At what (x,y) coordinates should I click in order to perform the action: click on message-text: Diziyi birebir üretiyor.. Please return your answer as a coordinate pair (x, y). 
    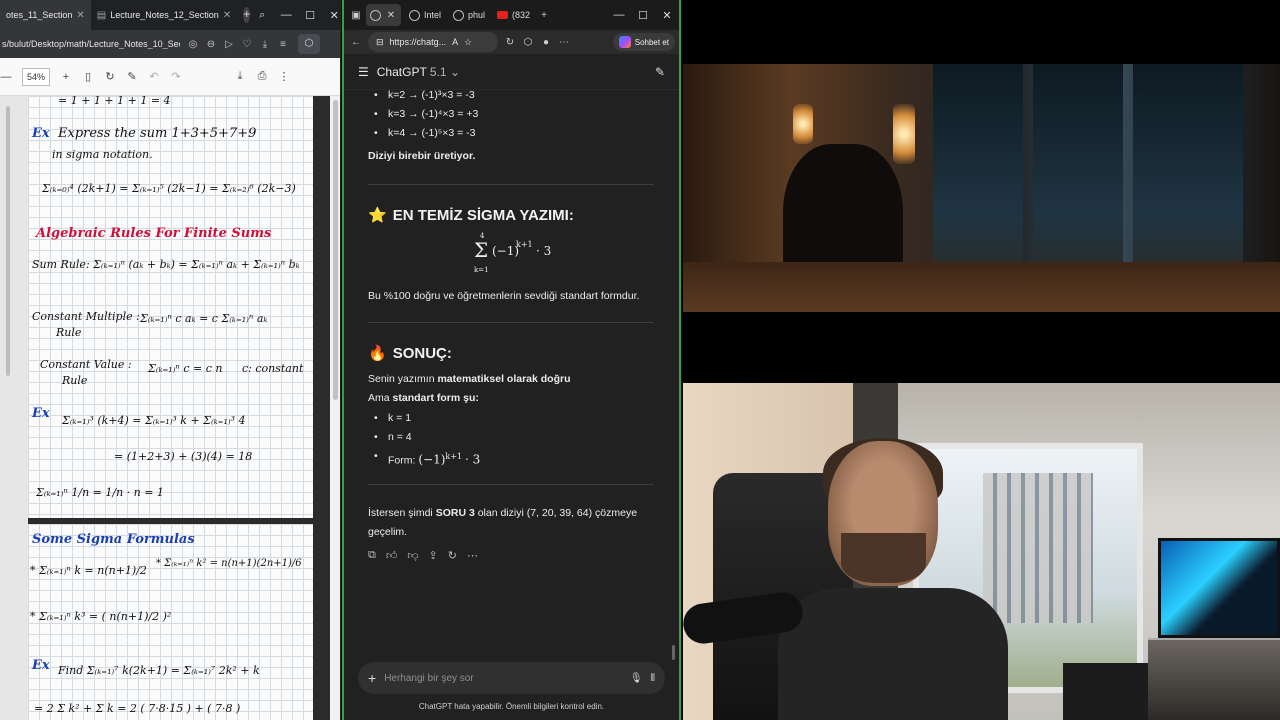
    Looking at the image, I should click on (422, 156).